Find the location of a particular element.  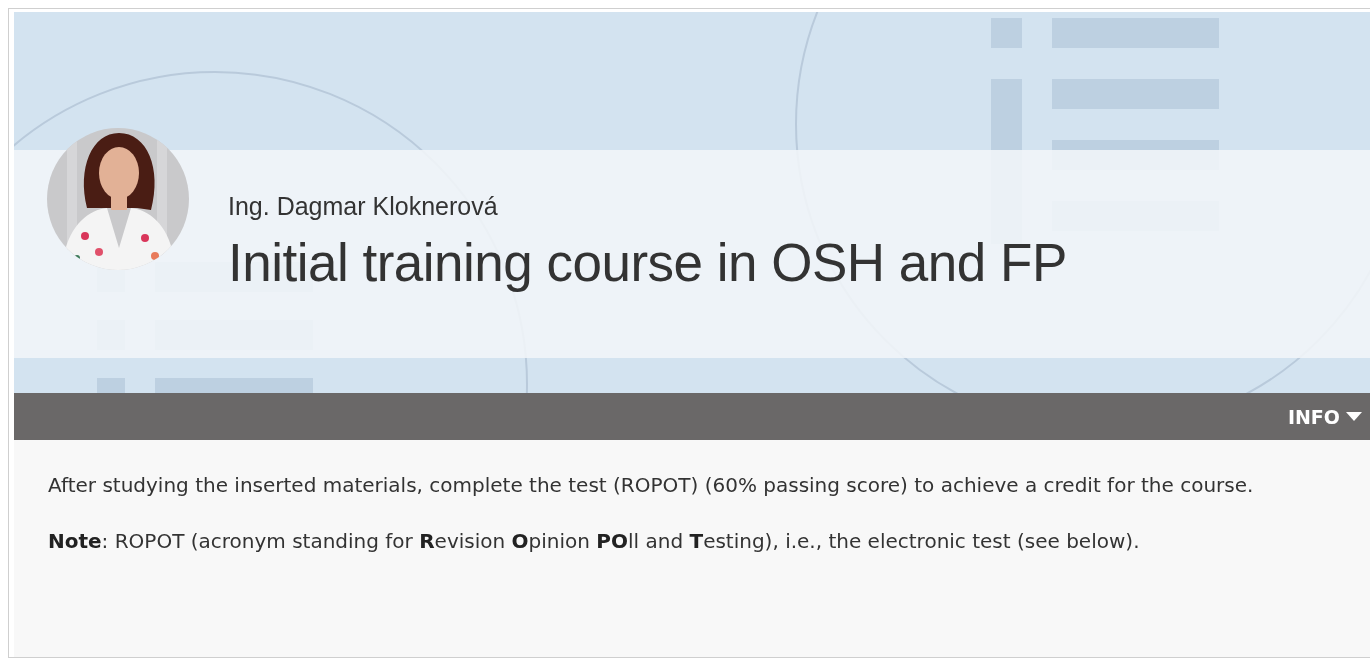

paragraph: After studying the inserted materials, complete the test (ROPOT) (60% passing score) to achieve a credit for the course. is located at coordinates (651, 485).